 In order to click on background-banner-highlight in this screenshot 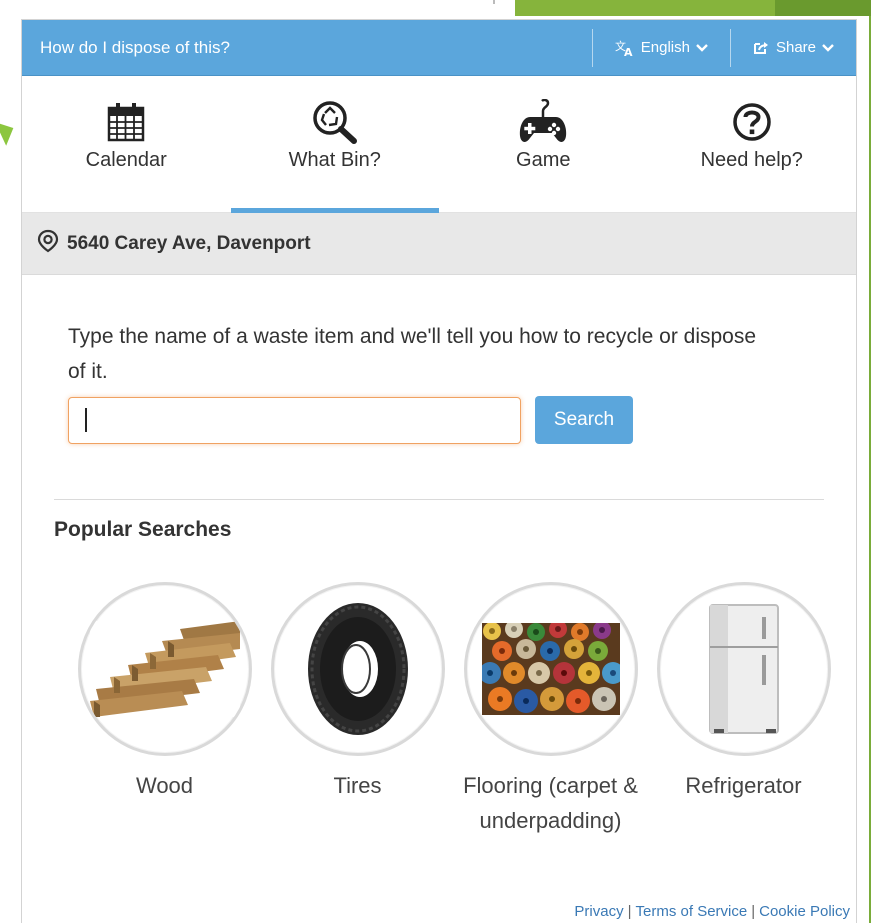, I will do `click(645, 8)`.